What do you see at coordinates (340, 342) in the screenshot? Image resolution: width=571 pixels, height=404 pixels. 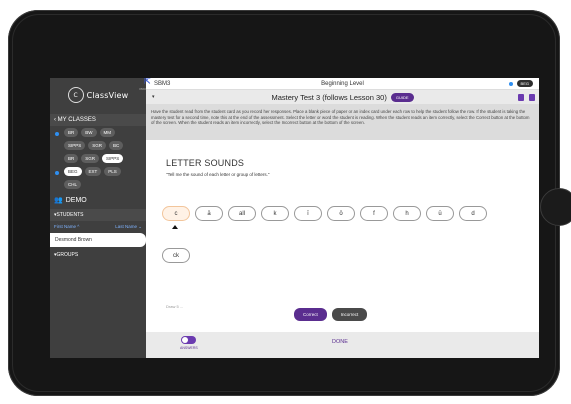 I see `done-button: DONE` at bounding box center [340, 342].